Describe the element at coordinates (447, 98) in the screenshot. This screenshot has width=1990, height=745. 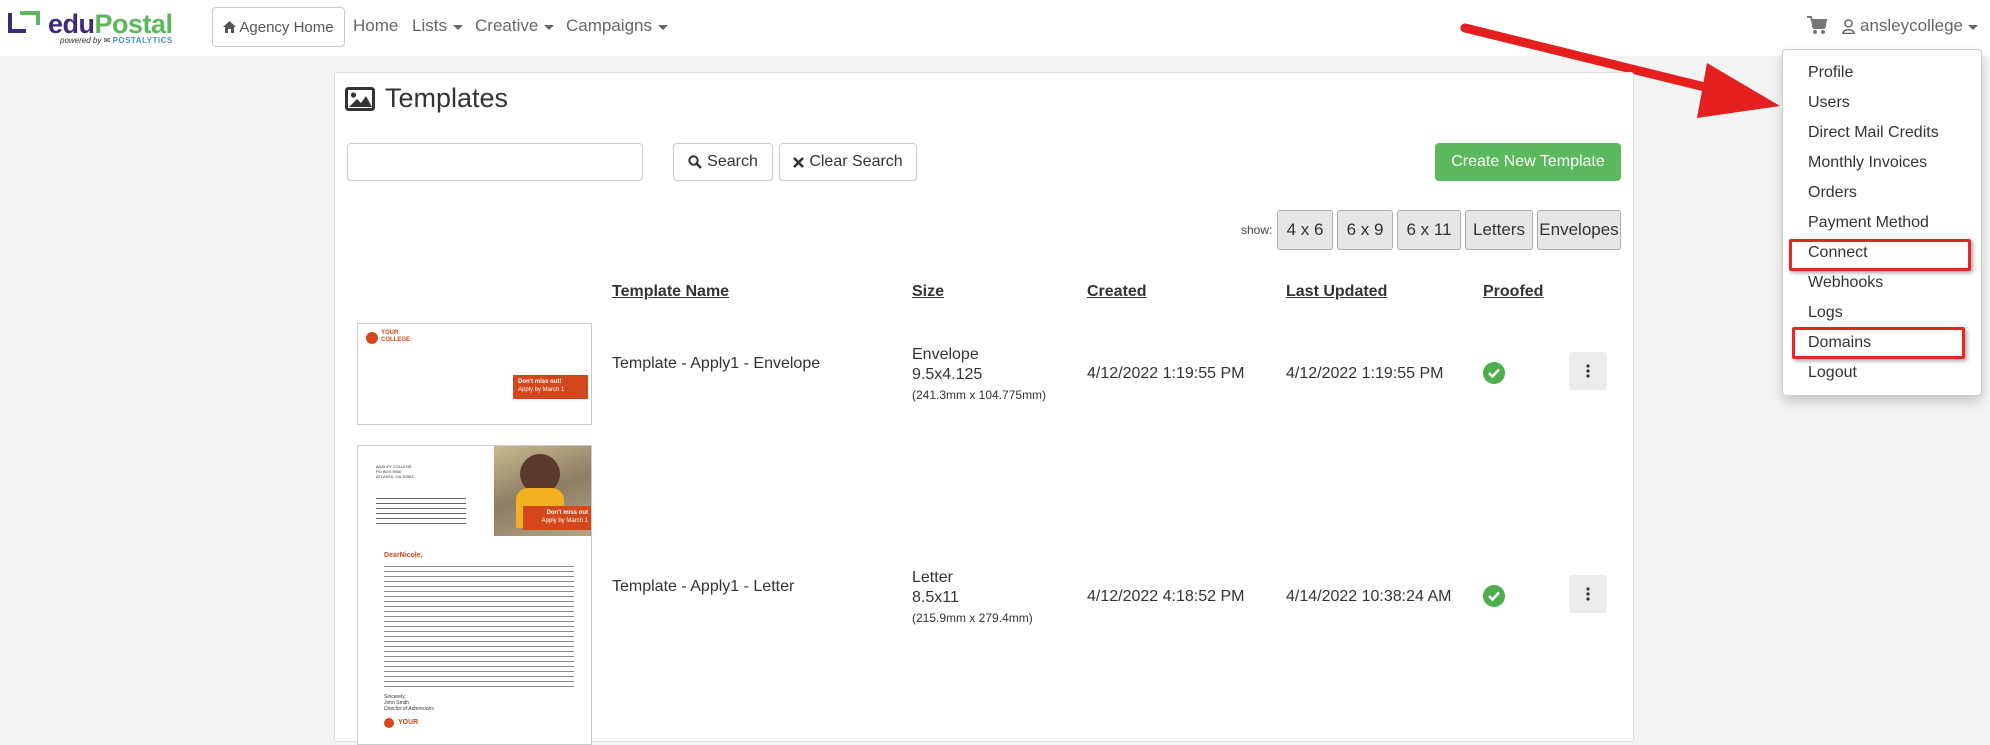
I see `page-title-text: Templates` at that location.